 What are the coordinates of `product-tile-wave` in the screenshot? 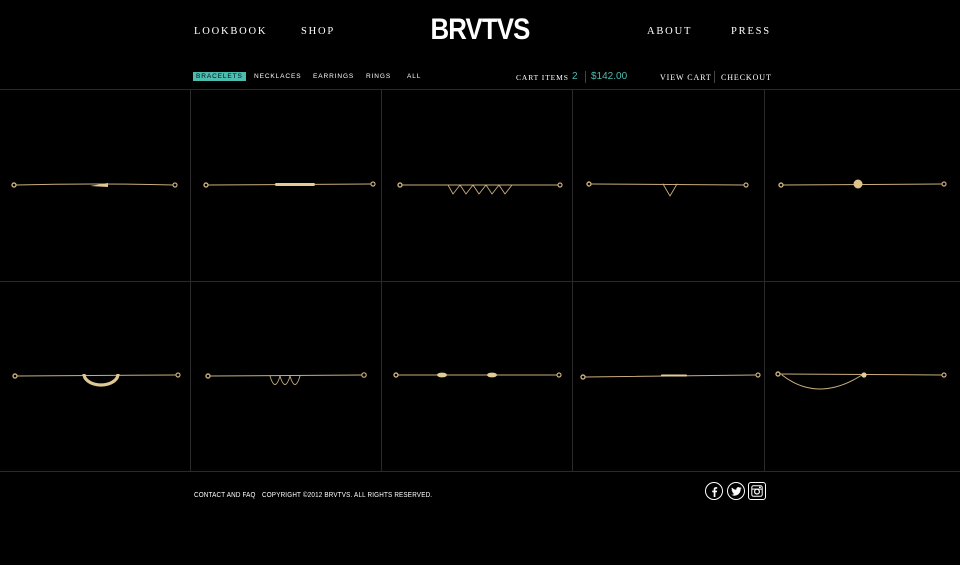 It's located at (286, 376).